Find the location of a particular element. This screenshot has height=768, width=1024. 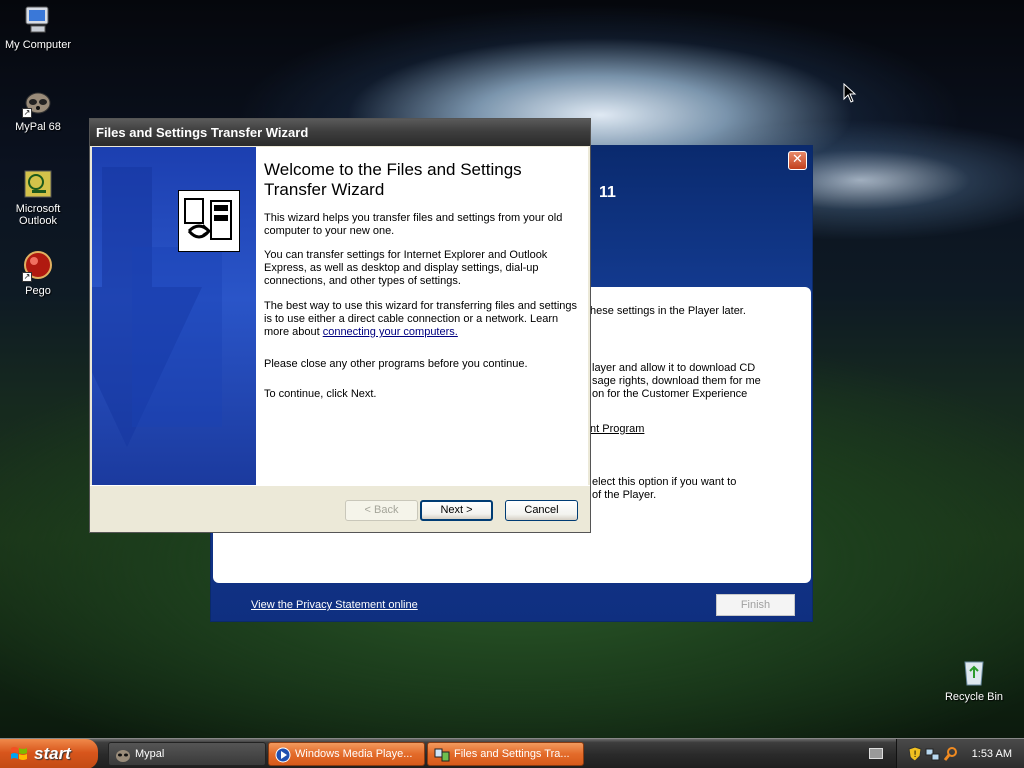

wmp-program-link: nt Program is located at coordinates (617, 429).